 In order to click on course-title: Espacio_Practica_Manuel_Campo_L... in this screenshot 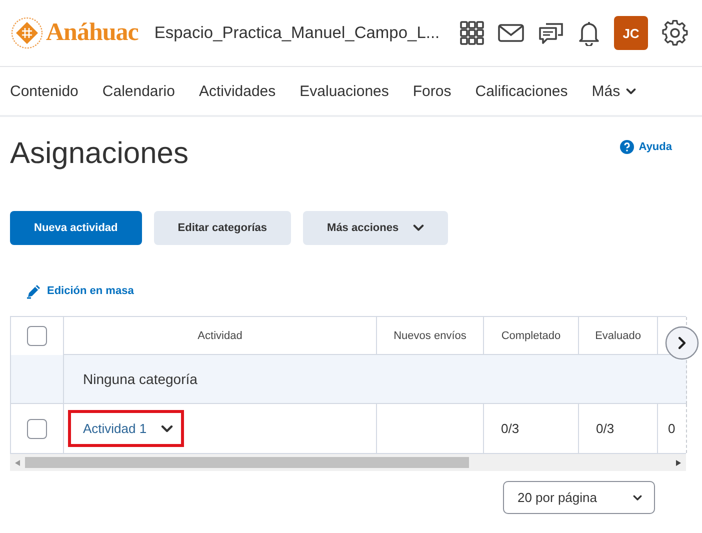, I will do `click(297, 33)`.